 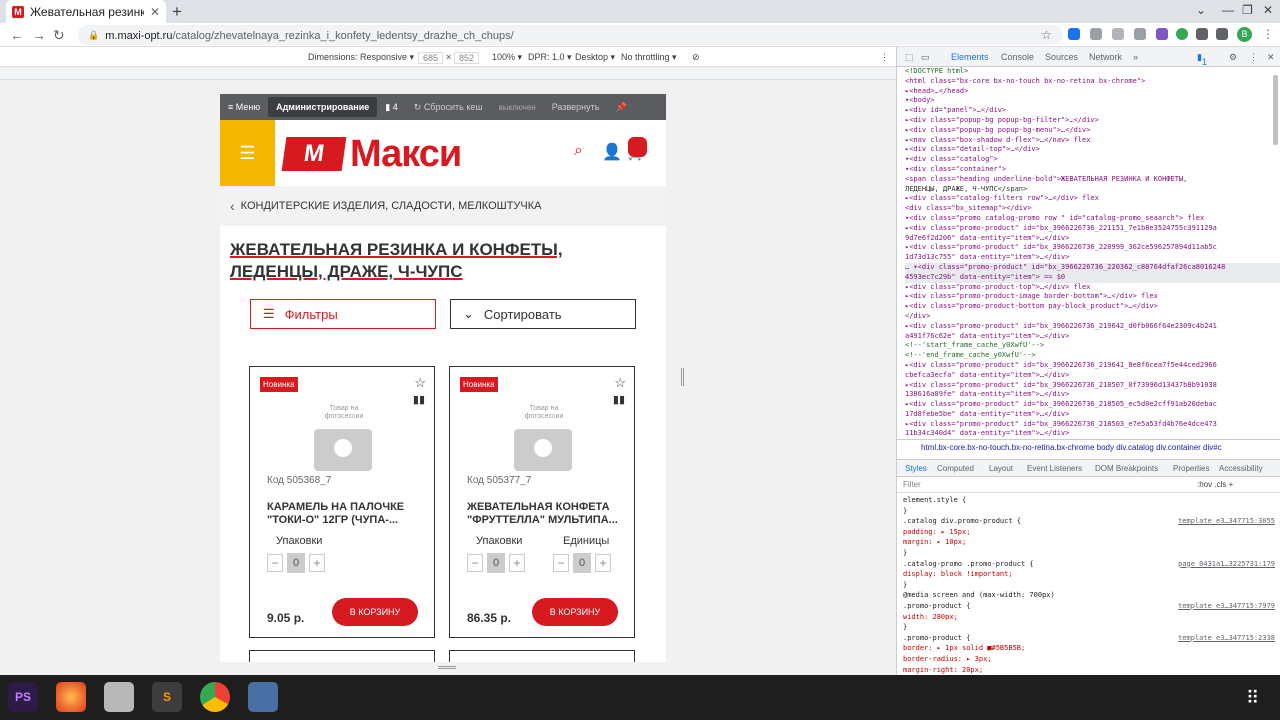 I want to click on favorite-star-icon: ☆, so click(x=420, y=383).